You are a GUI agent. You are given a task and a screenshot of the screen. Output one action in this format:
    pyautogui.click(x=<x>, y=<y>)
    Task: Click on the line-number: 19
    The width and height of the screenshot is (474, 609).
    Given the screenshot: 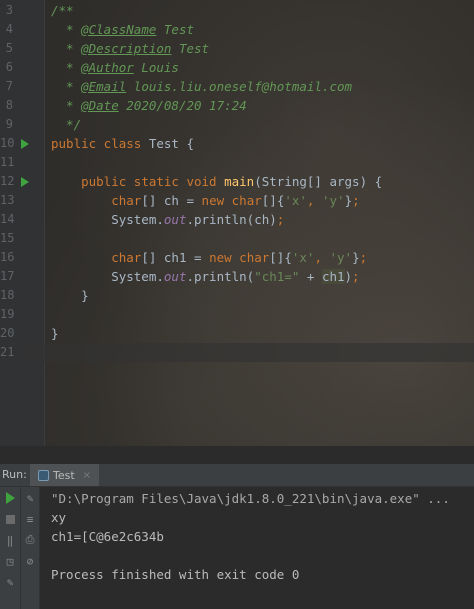 What is the action you would take?
    pyautogui.click(x=7, y=314)
    